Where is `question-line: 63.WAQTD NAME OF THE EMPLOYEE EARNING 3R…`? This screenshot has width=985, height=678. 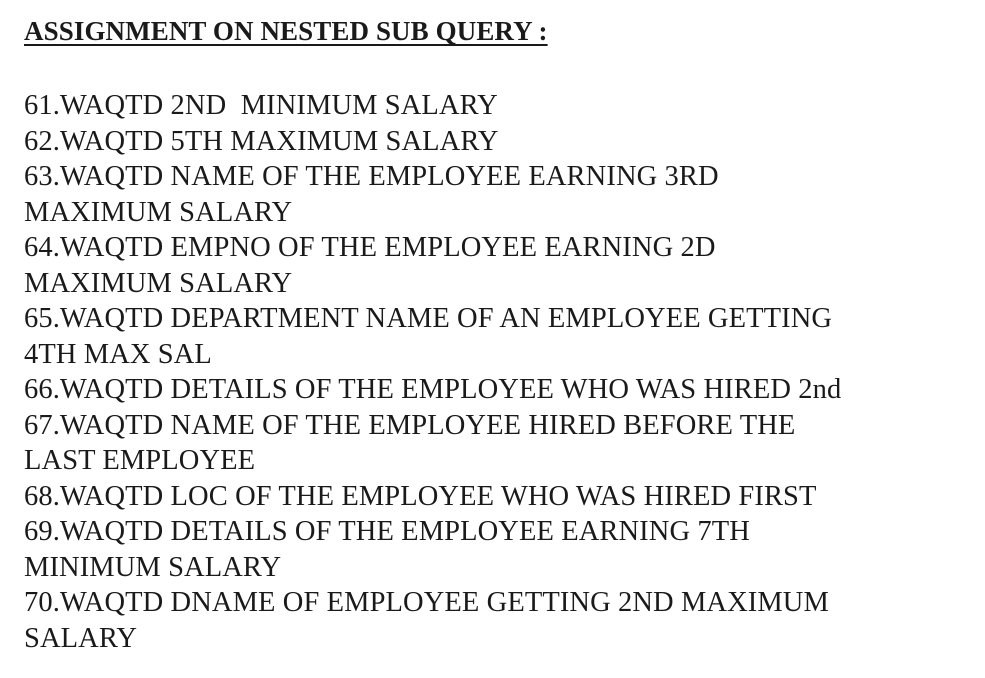 question-line: 63.WAQTD NAME OF THE EMPLOYEE EARNING 3R… is located at coordinates (371, 176).